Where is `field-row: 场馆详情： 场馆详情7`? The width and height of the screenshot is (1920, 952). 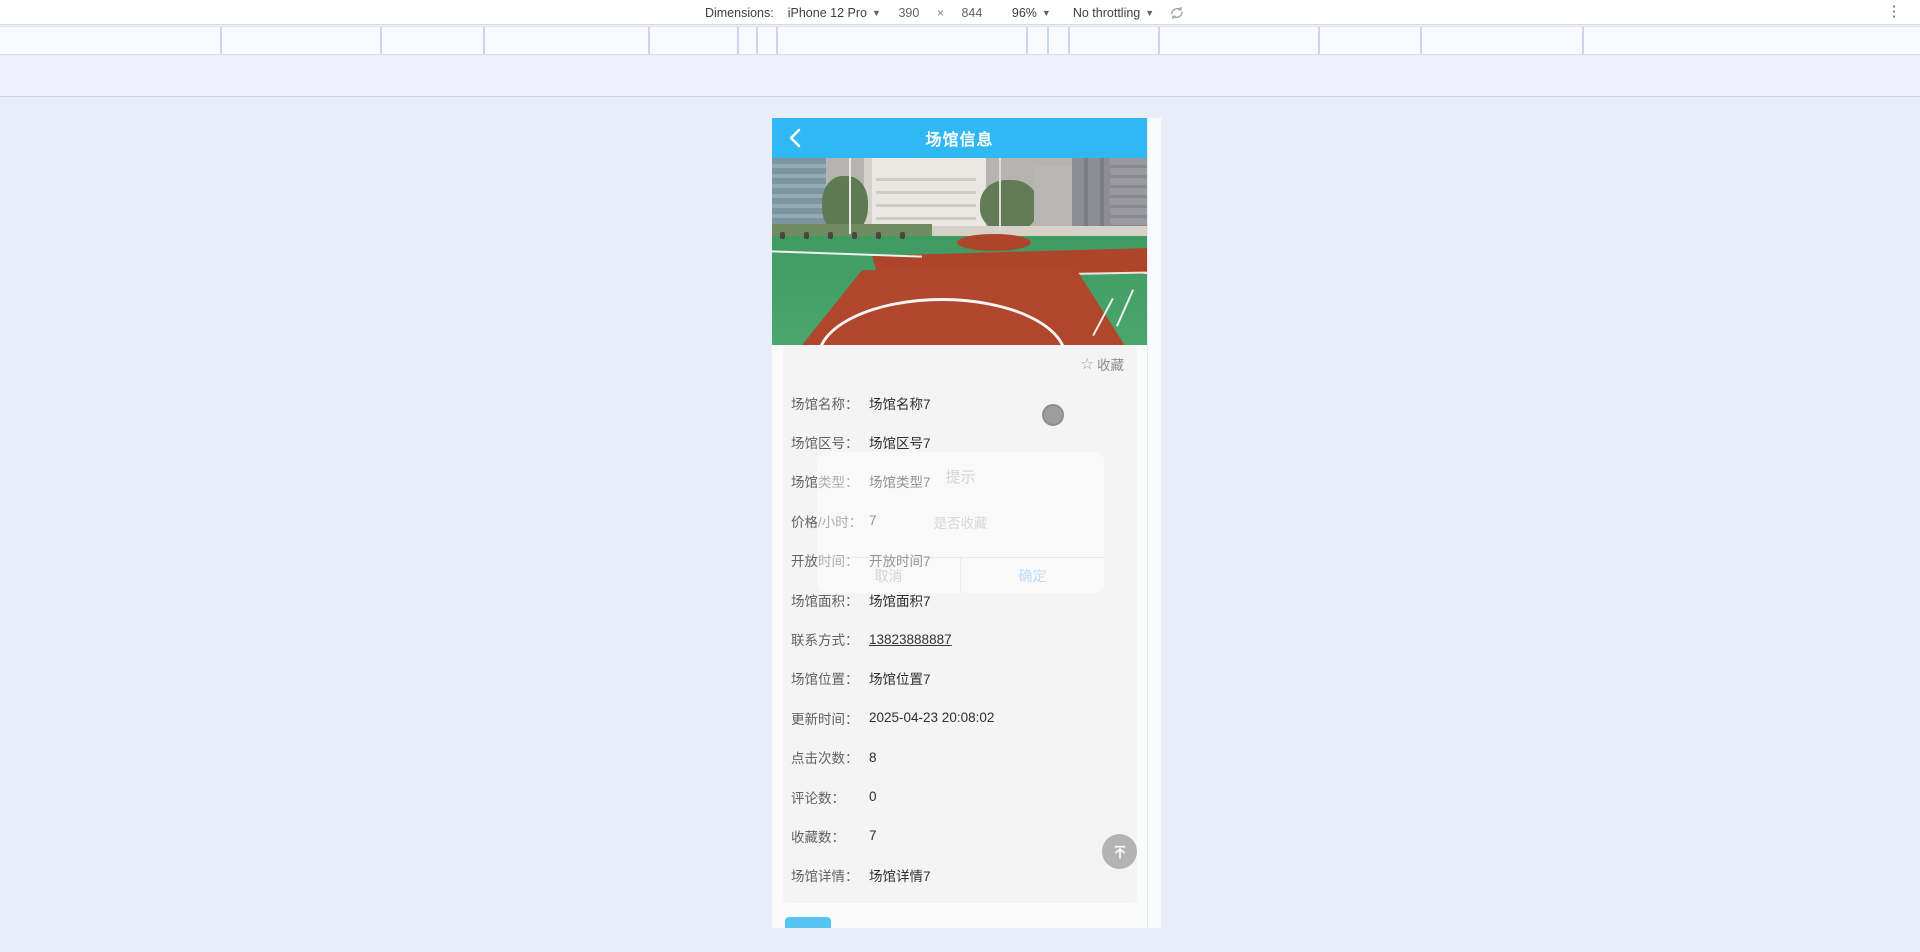
field-row: 场馆详情： 场馆详情7 is located at coordinates (960, 875).